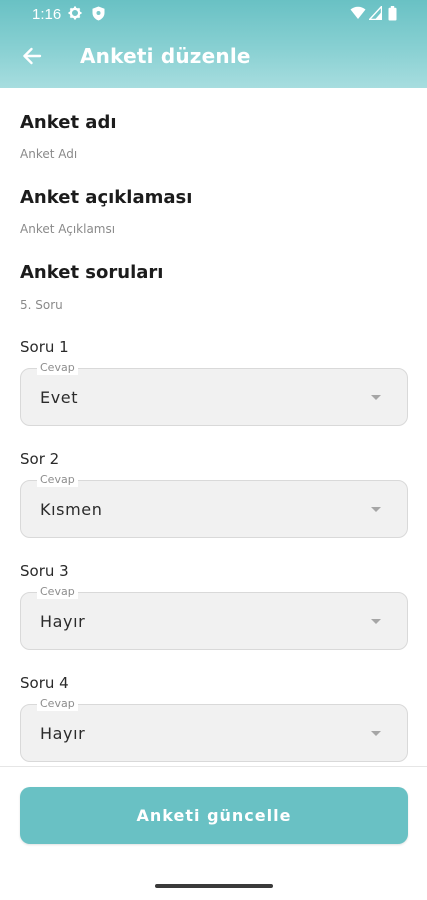 Image resolution: width=427 pixels, height=900 pixels. What do you see at coordinates (165, 56) in the screenshot?
I see `page-title: Anketi düzenle` at bounding box center [165, 56].